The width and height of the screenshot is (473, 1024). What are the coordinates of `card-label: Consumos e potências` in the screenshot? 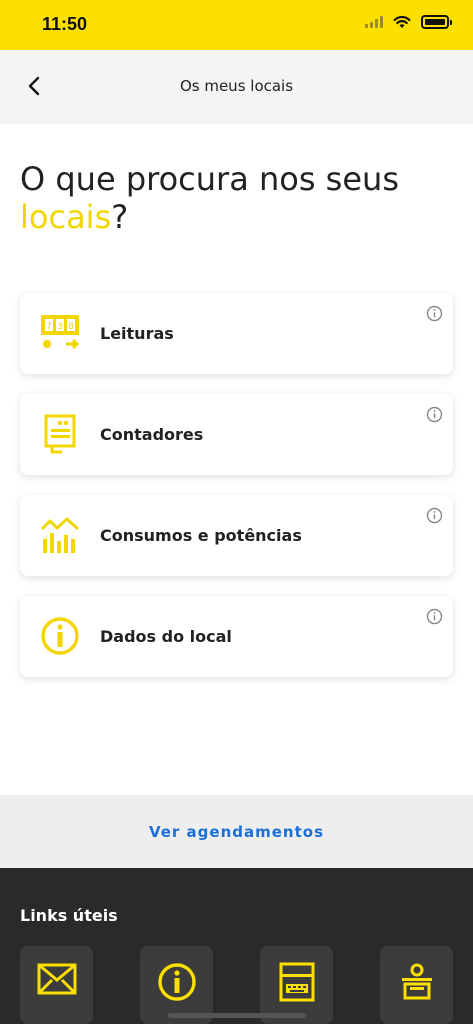 It's located at (201, 535).